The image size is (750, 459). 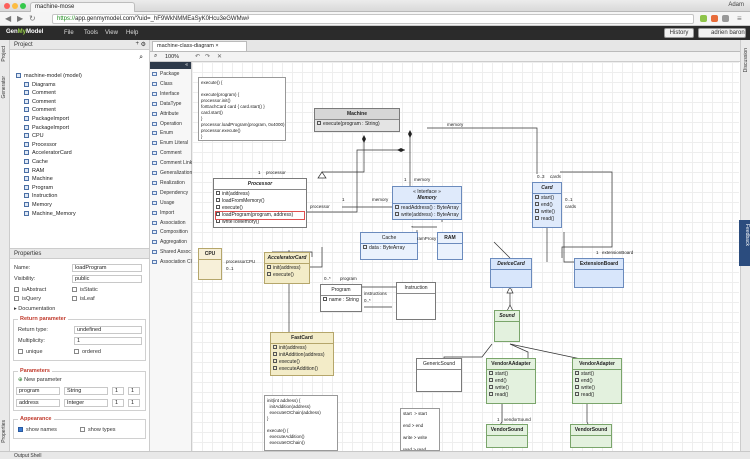 I want to click on param-lower-field: 1, so click(x=118, y=391).